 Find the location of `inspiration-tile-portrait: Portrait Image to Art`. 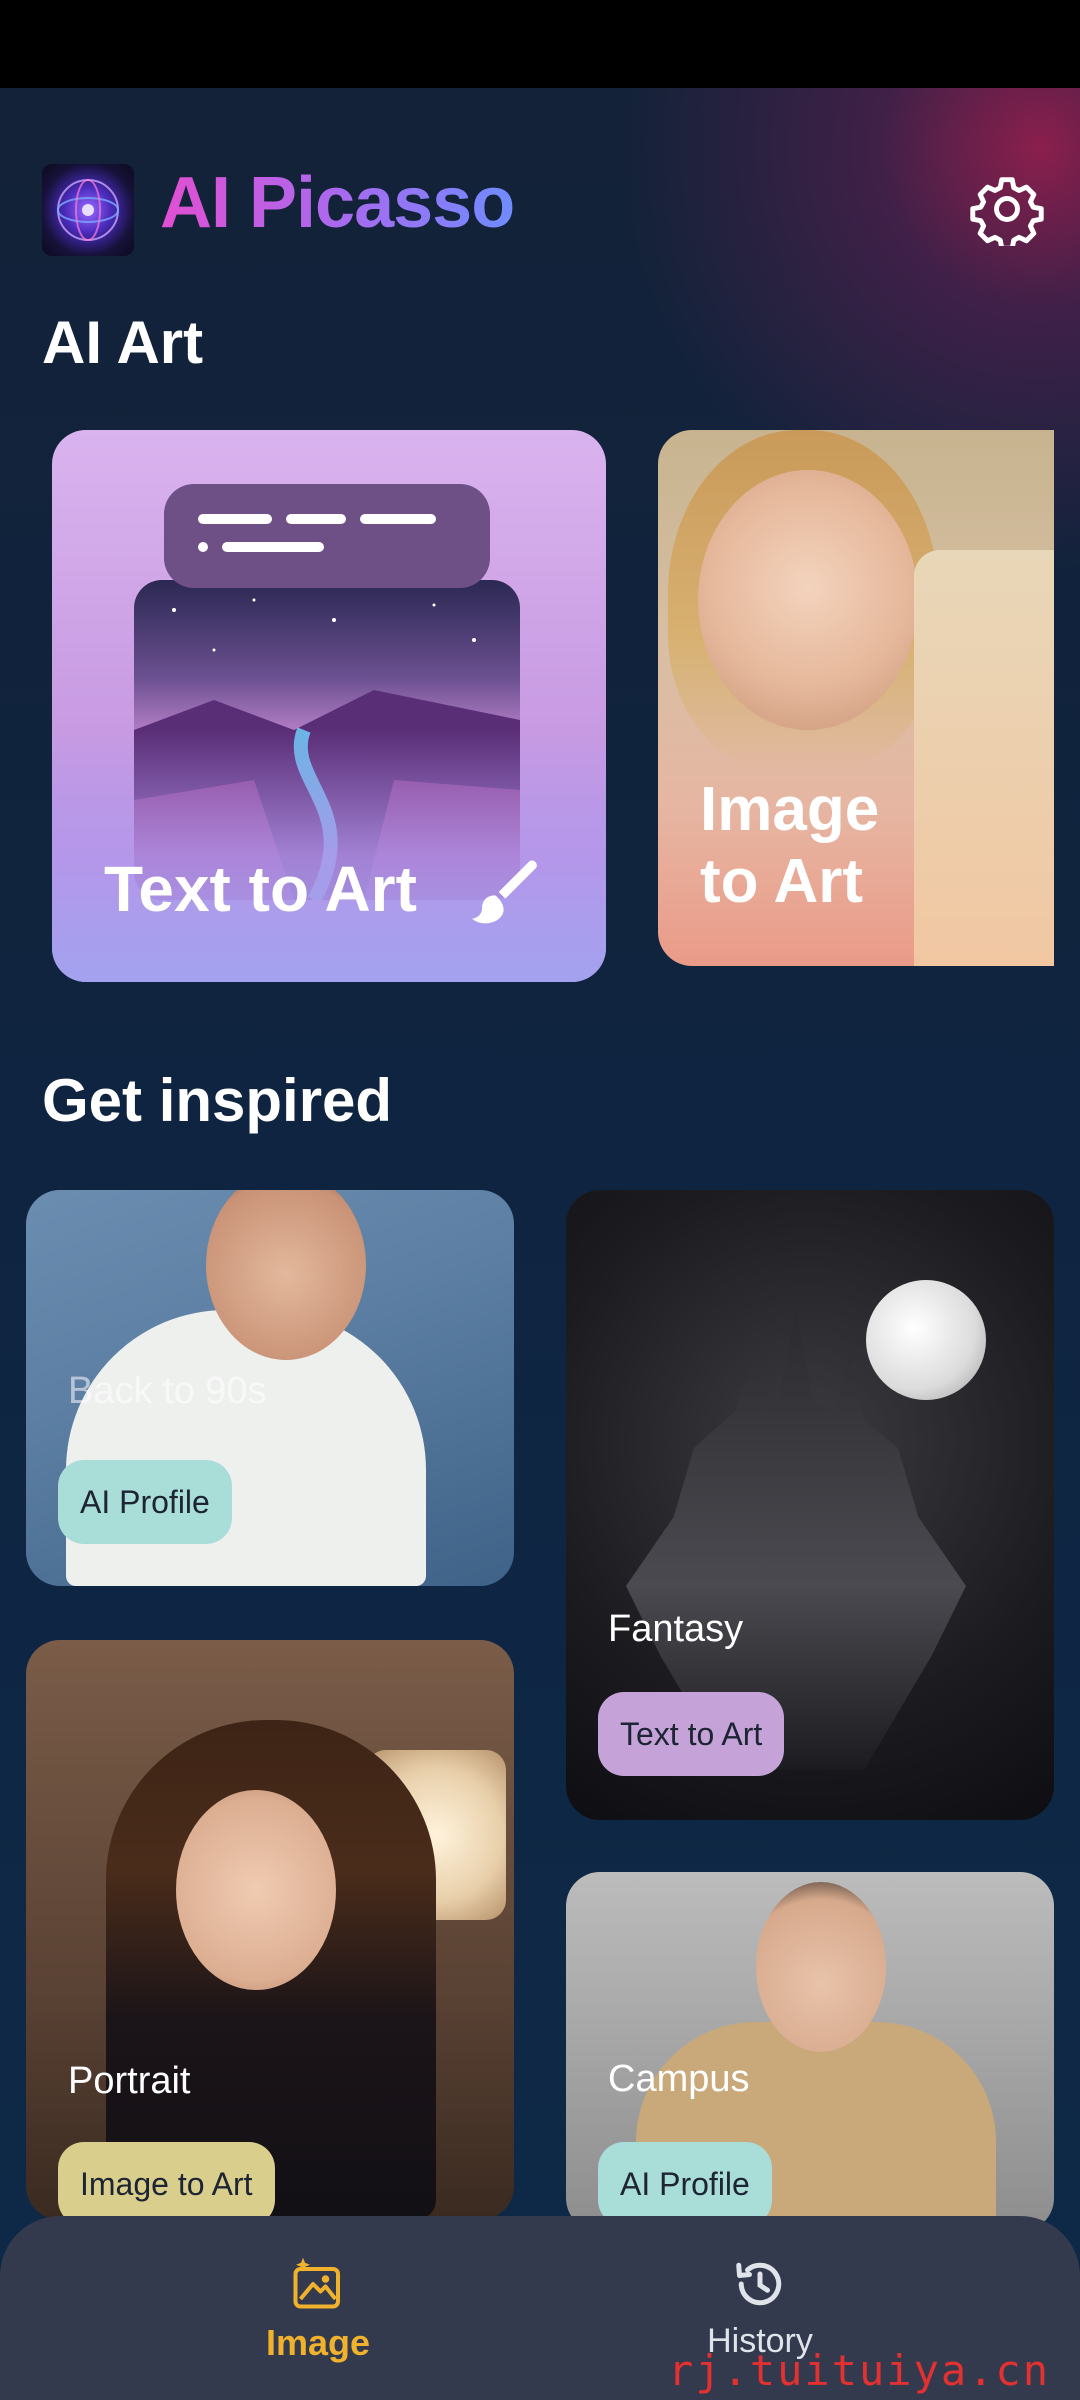

inspiration-tile-portrait: Portrait Image to Art is located at coordinates (270, 1930).